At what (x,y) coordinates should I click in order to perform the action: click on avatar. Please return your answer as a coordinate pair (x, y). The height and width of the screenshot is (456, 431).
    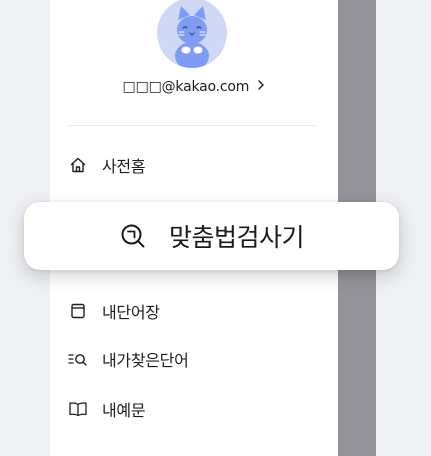
    Looking at the image, I should click on (192, 34).